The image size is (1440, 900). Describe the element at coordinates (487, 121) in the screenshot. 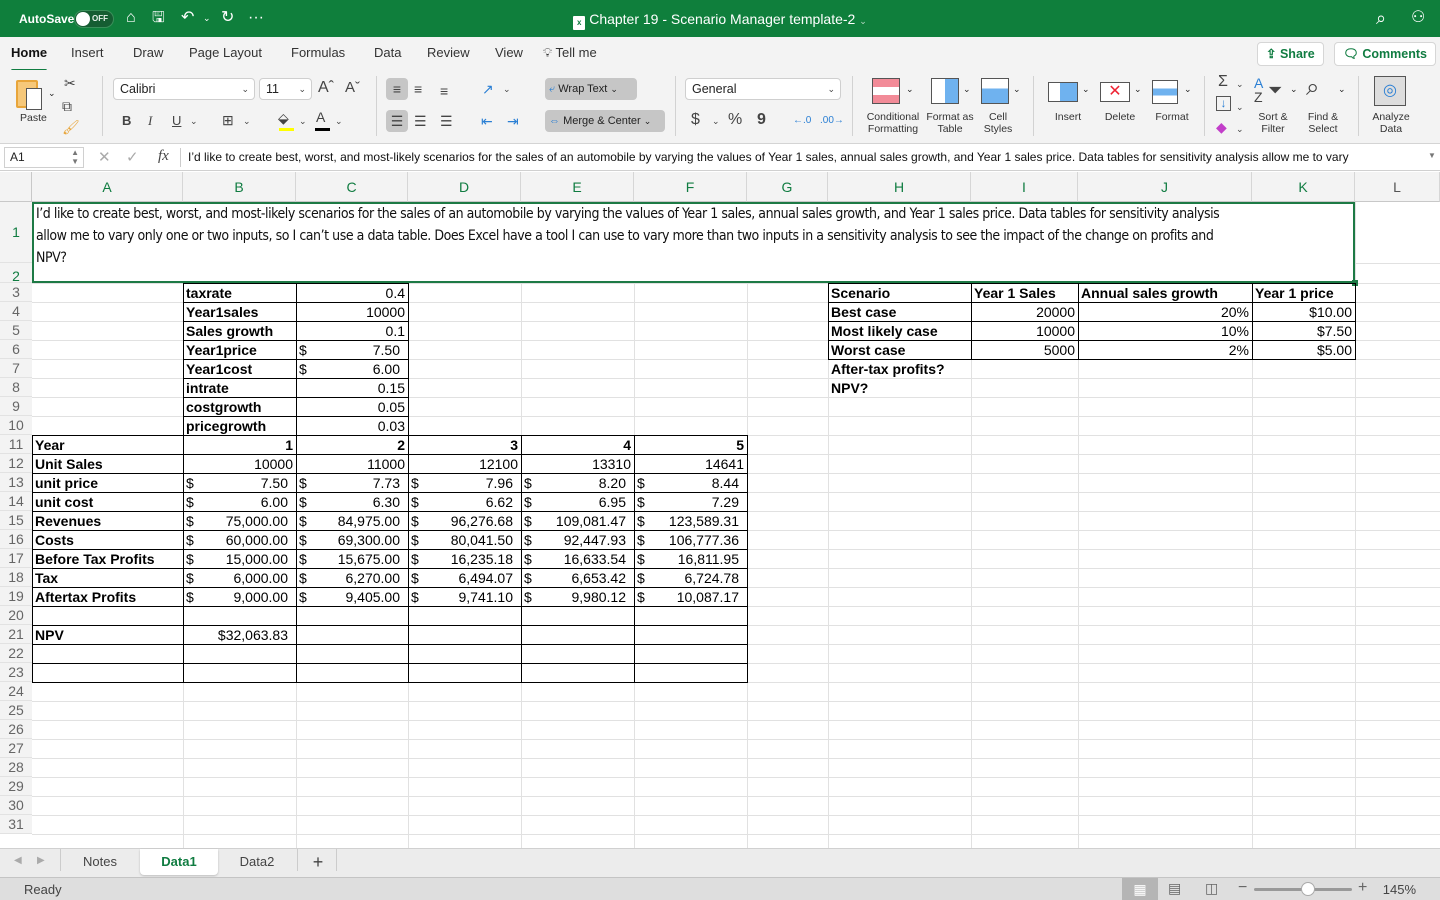

I see `decrease-indent-icon: ⇤` at that location.